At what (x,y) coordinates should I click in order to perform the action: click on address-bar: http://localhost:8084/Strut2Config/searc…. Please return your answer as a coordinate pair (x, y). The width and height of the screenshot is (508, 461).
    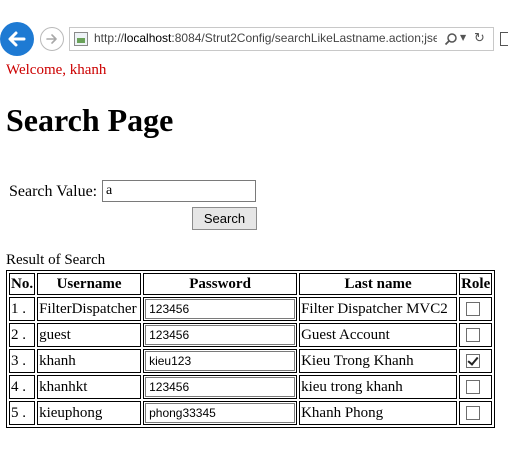
    Looking at the image, I should click on (281, 39).